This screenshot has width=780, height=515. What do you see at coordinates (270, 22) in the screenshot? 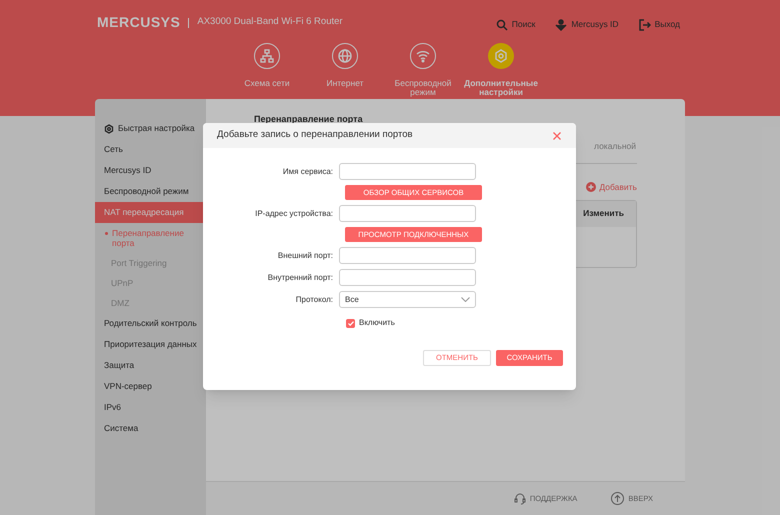
I see `model-name: AX3000 Dual-Band Wi-Fi 6 Router` at bounding box center [270, 22].